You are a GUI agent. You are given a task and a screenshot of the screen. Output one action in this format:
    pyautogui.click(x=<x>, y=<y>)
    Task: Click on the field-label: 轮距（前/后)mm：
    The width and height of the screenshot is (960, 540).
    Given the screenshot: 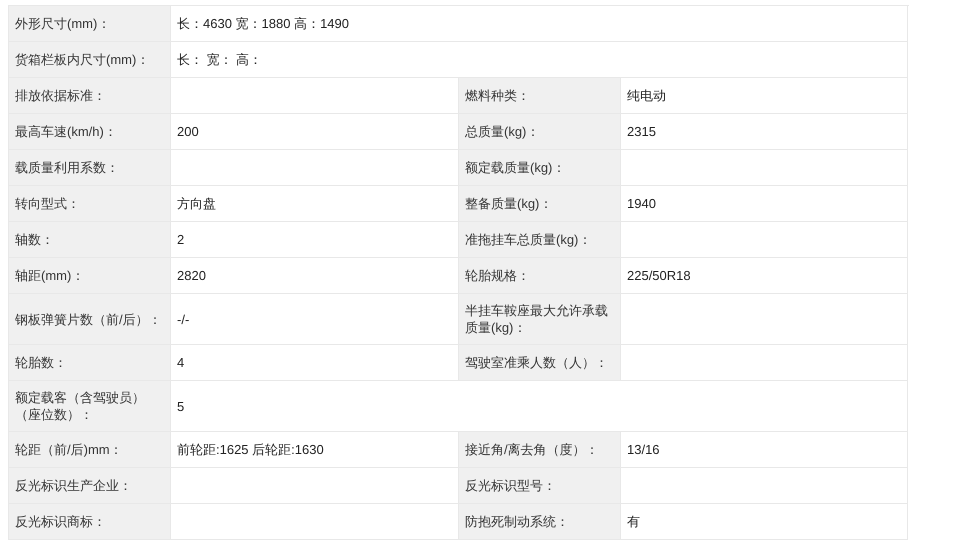 What is the action you would take?
    pyautogui.click(x=90, y=450)
    